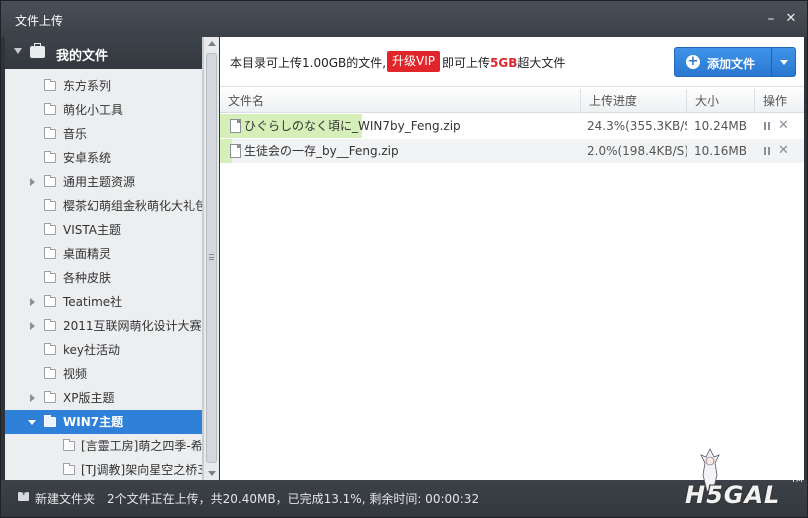  I want to click on scroll-up-arrow-icon, so click(212, 43).